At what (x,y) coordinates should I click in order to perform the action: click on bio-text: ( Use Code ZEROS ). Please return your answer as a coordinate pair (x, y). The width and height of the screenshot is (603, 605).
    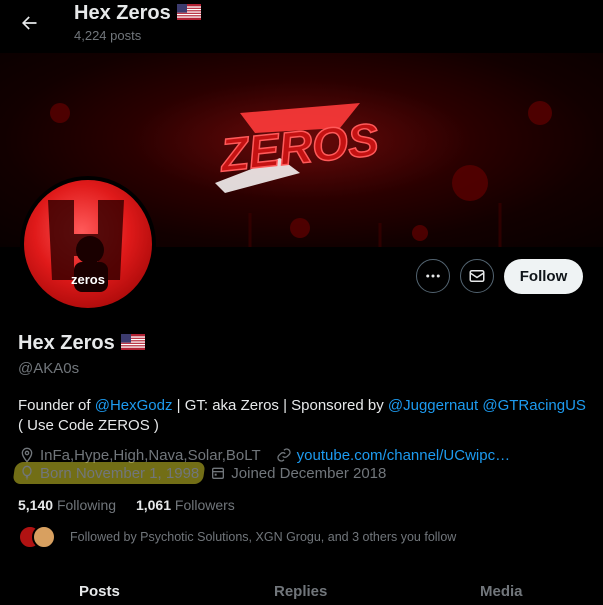
    Looking at the image, I should click on (88, 425).